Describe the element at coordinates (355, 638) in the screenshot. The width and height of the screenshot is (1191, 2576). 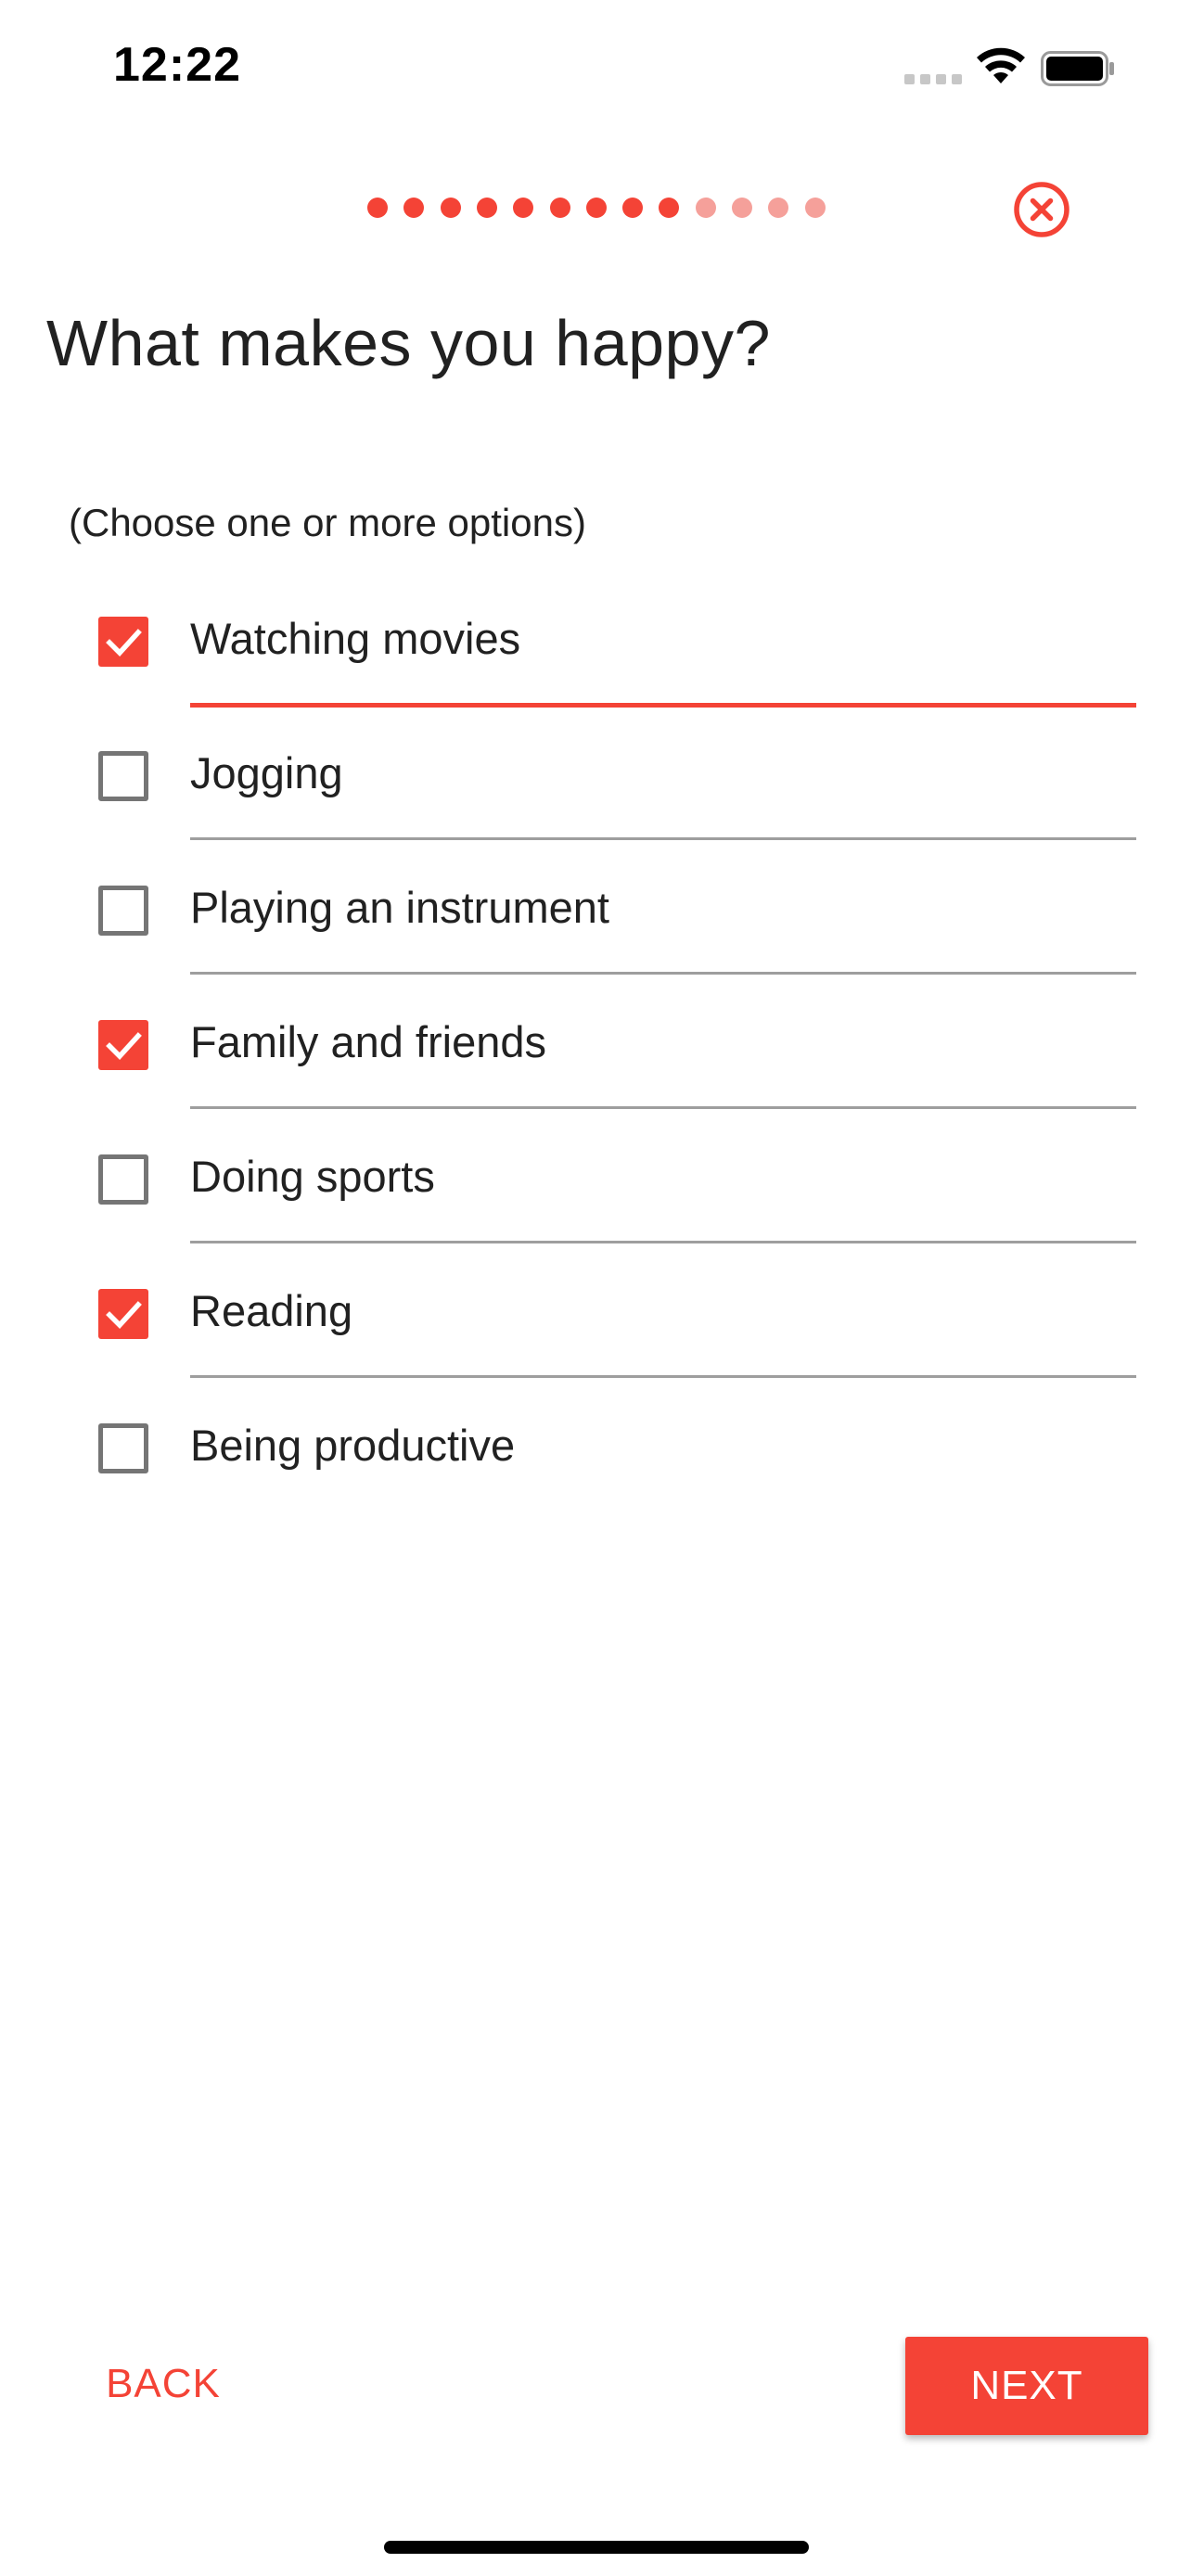
I see `option-label: Watching movies` at that location.